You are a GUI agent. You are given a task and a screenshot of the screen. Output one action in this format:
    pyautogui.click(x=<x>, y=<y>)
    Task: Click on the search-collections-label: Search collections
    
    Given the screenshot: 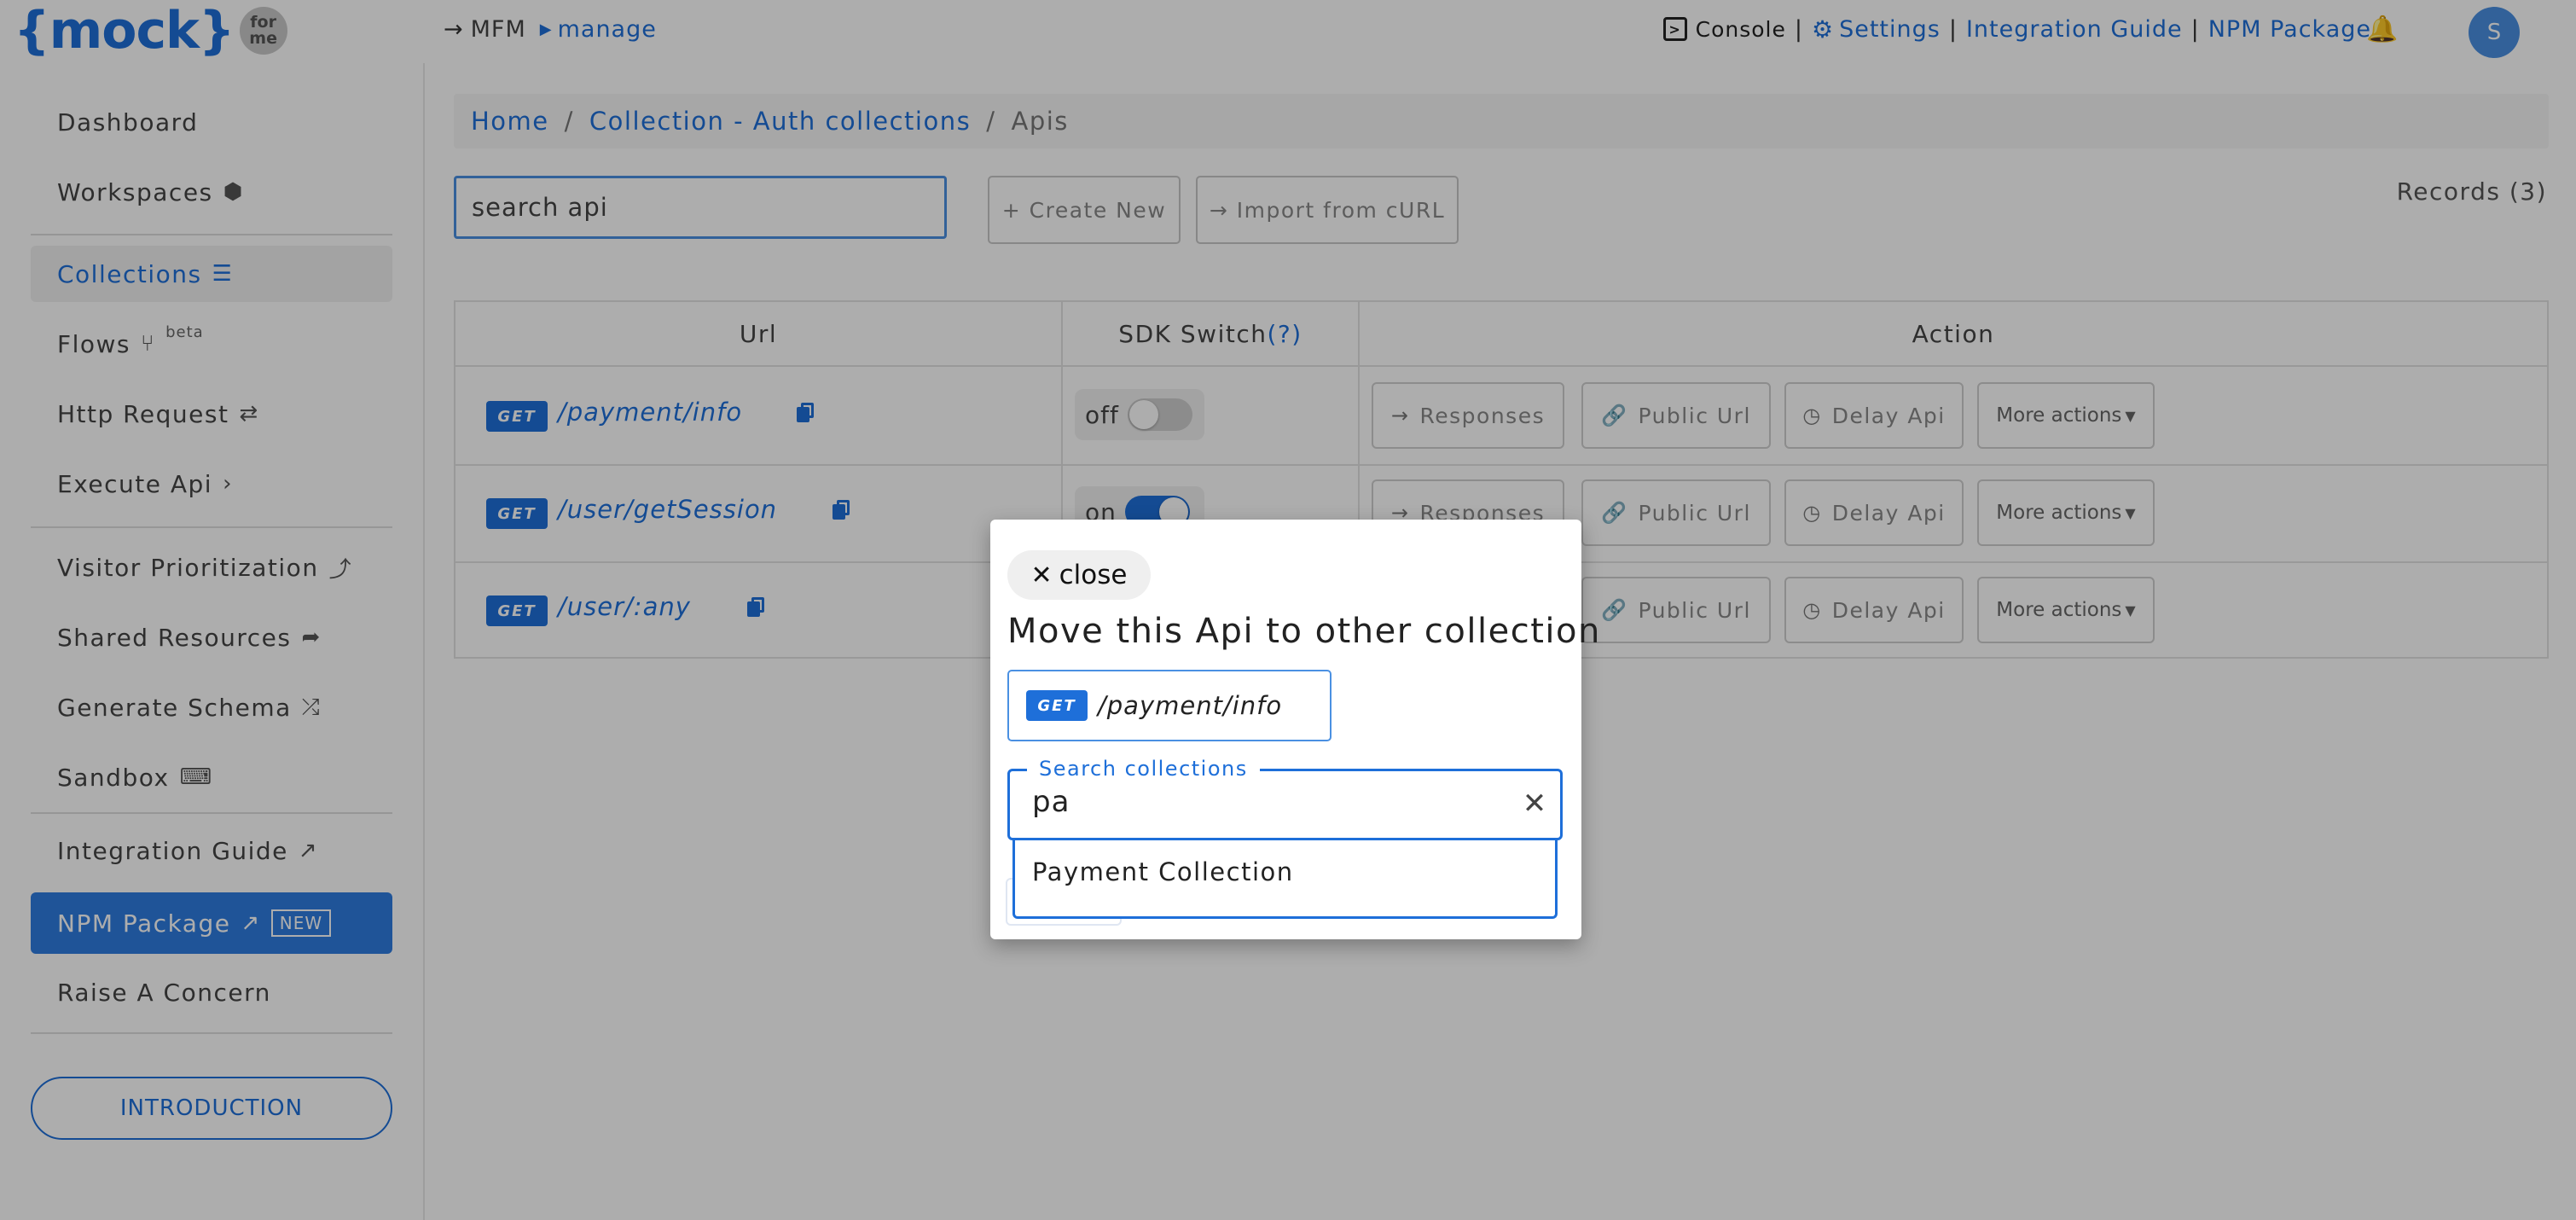 What is the action you would take?
    pyautogui.click(x=1143, y=768)
    